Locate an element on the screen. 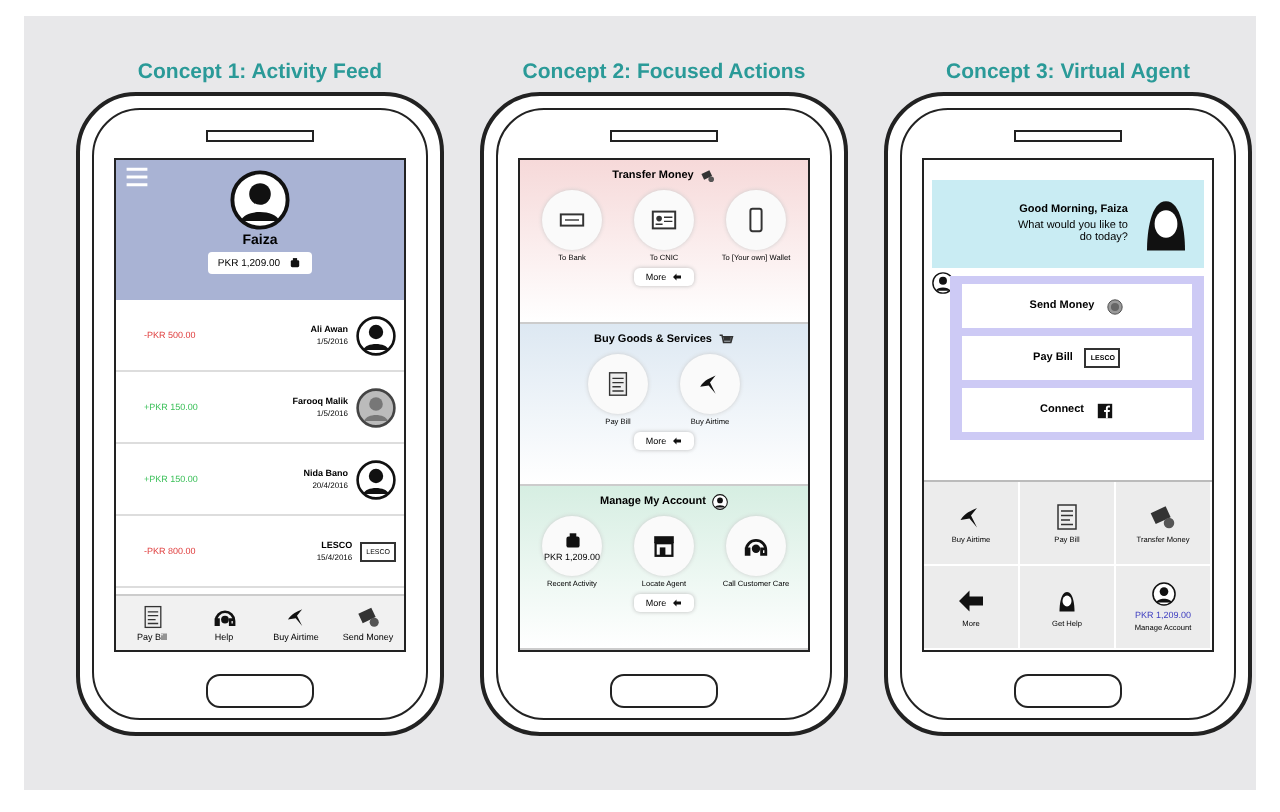 Image resolution: width=1280 pixels, height=812 pixels. photo-placeholder is located at coordinates (376, 407).